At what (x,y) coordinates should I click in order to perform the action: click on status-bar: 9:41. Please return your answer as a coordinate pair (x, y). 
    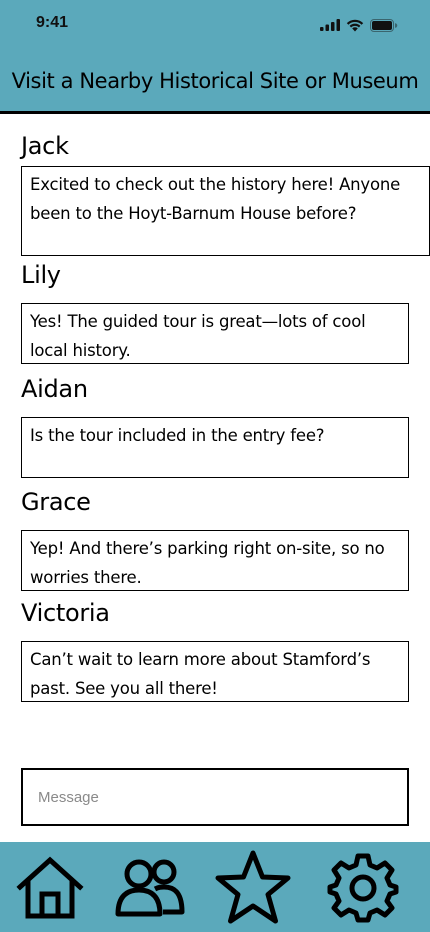
    Looking at the image, I should click on (215, 25).